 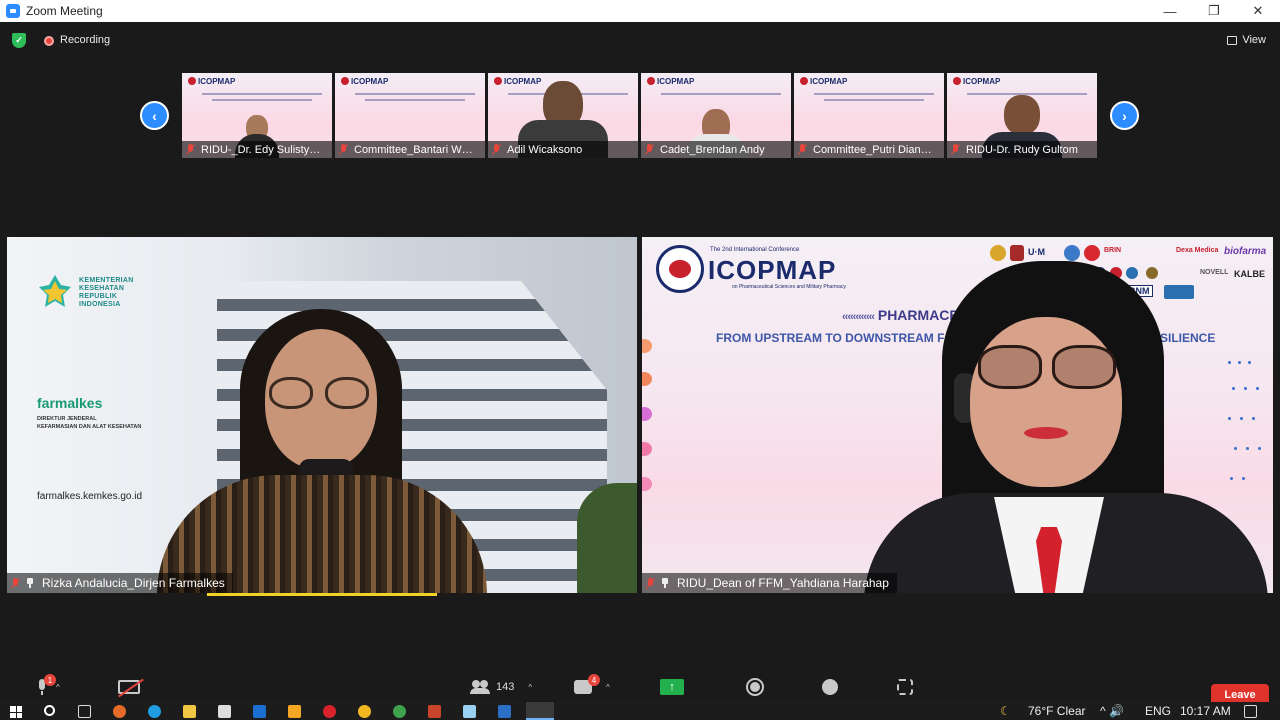 I want to click on share-screen-button: ↑, so click(x=672, y=687).